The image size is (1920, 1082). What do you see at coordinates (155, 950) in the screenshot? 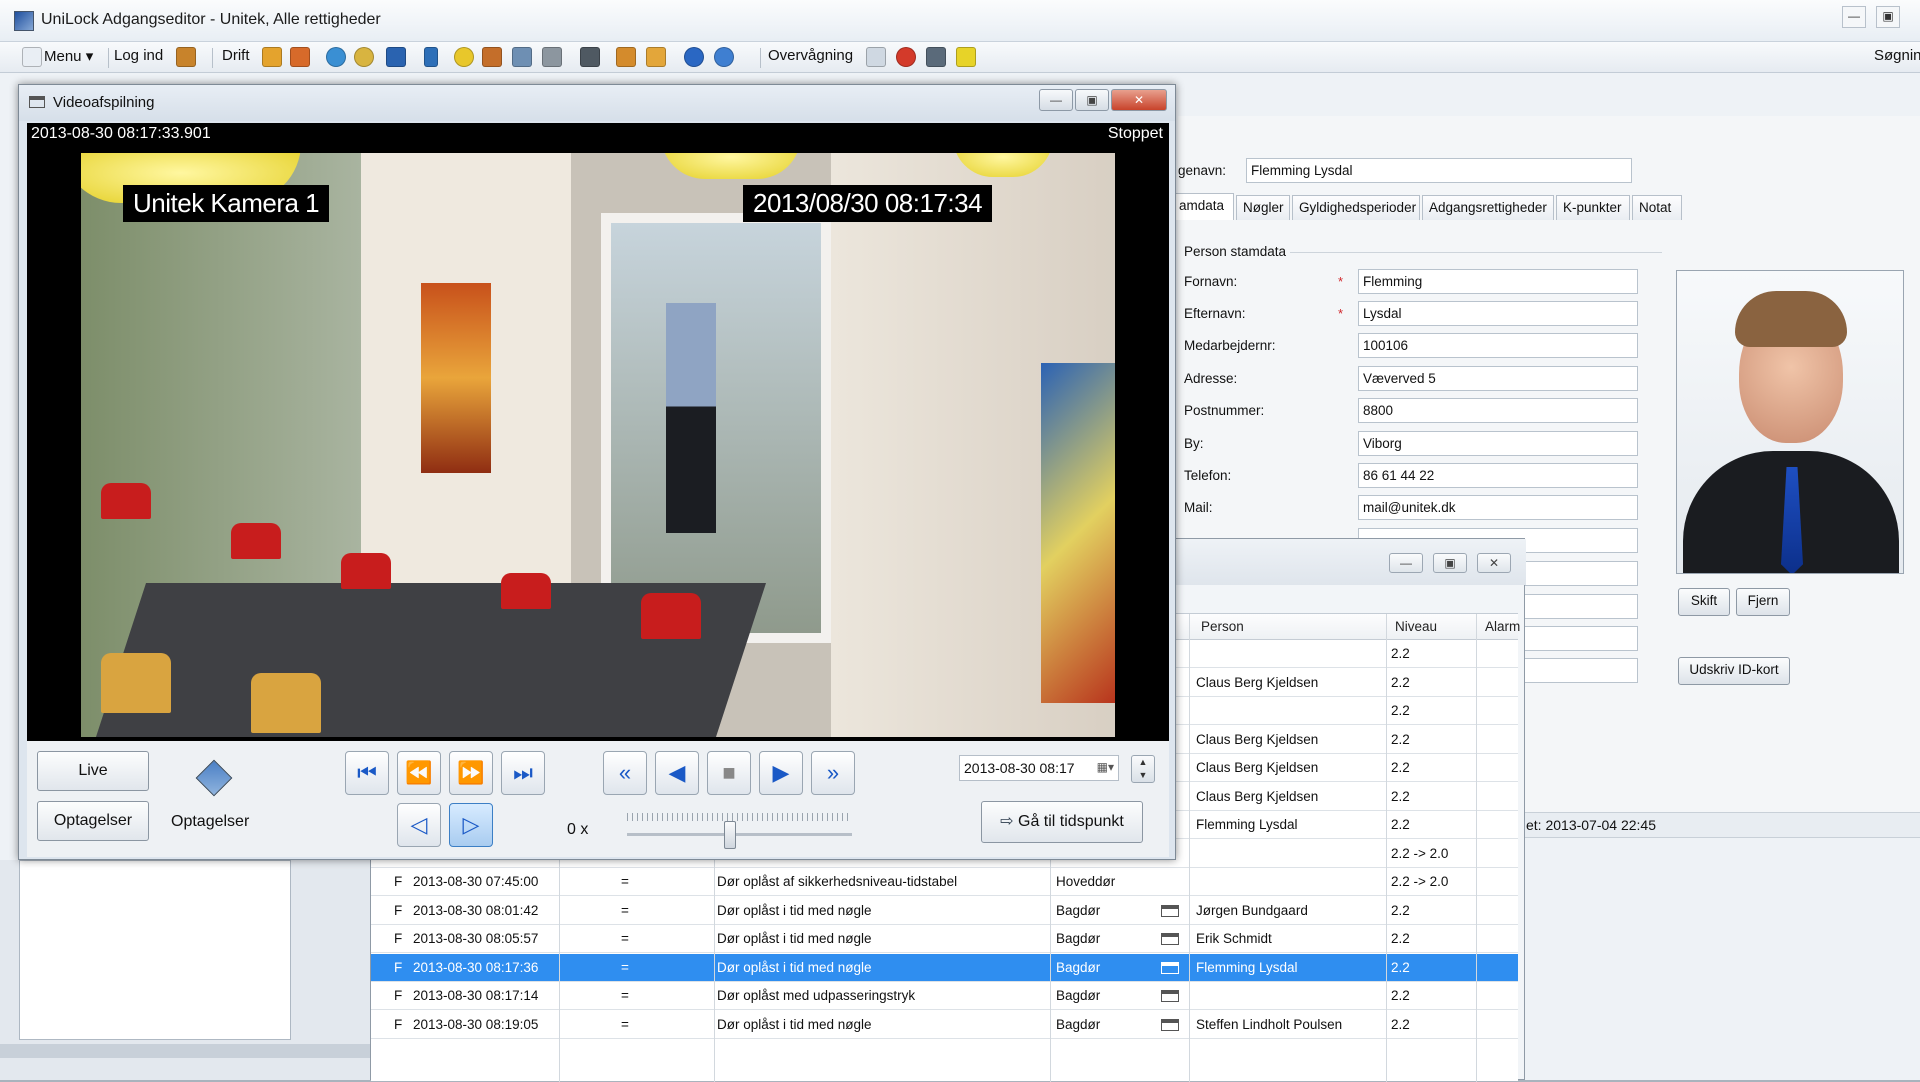
I see `left-list` at bounding box center [155, 950].